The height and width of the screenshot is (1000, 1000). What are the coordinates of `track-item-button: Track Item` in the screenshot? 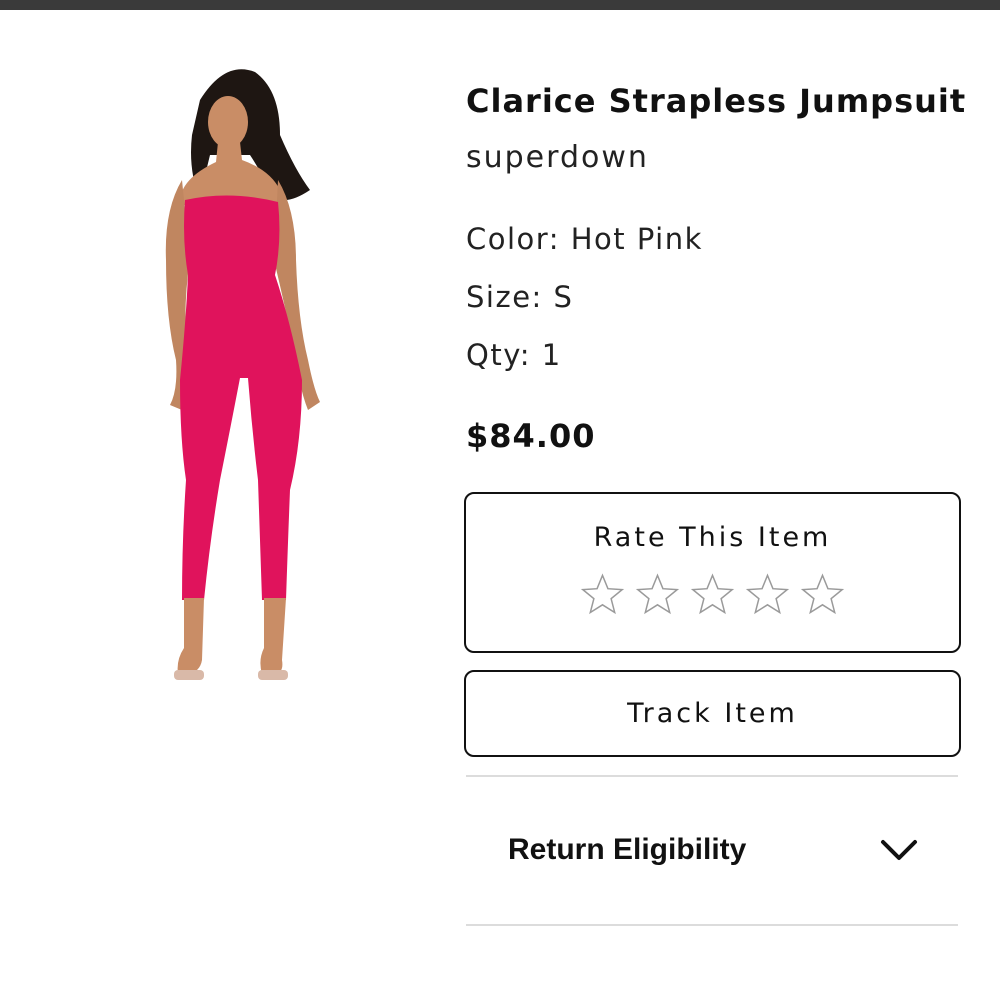 It's located at (712, 713).